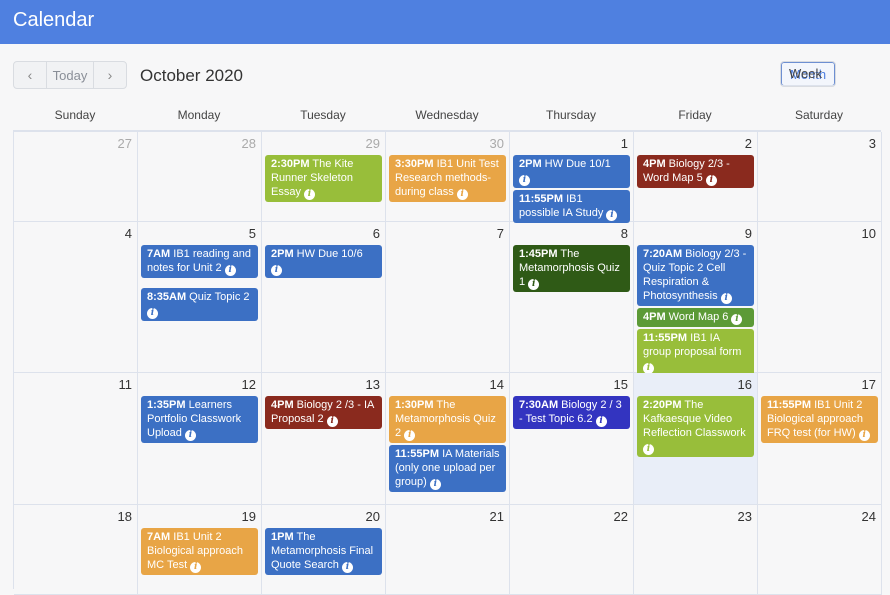 The height and width of the screenshot is (595, 890). I want to click on day-cell: 10, so click(820, 297).